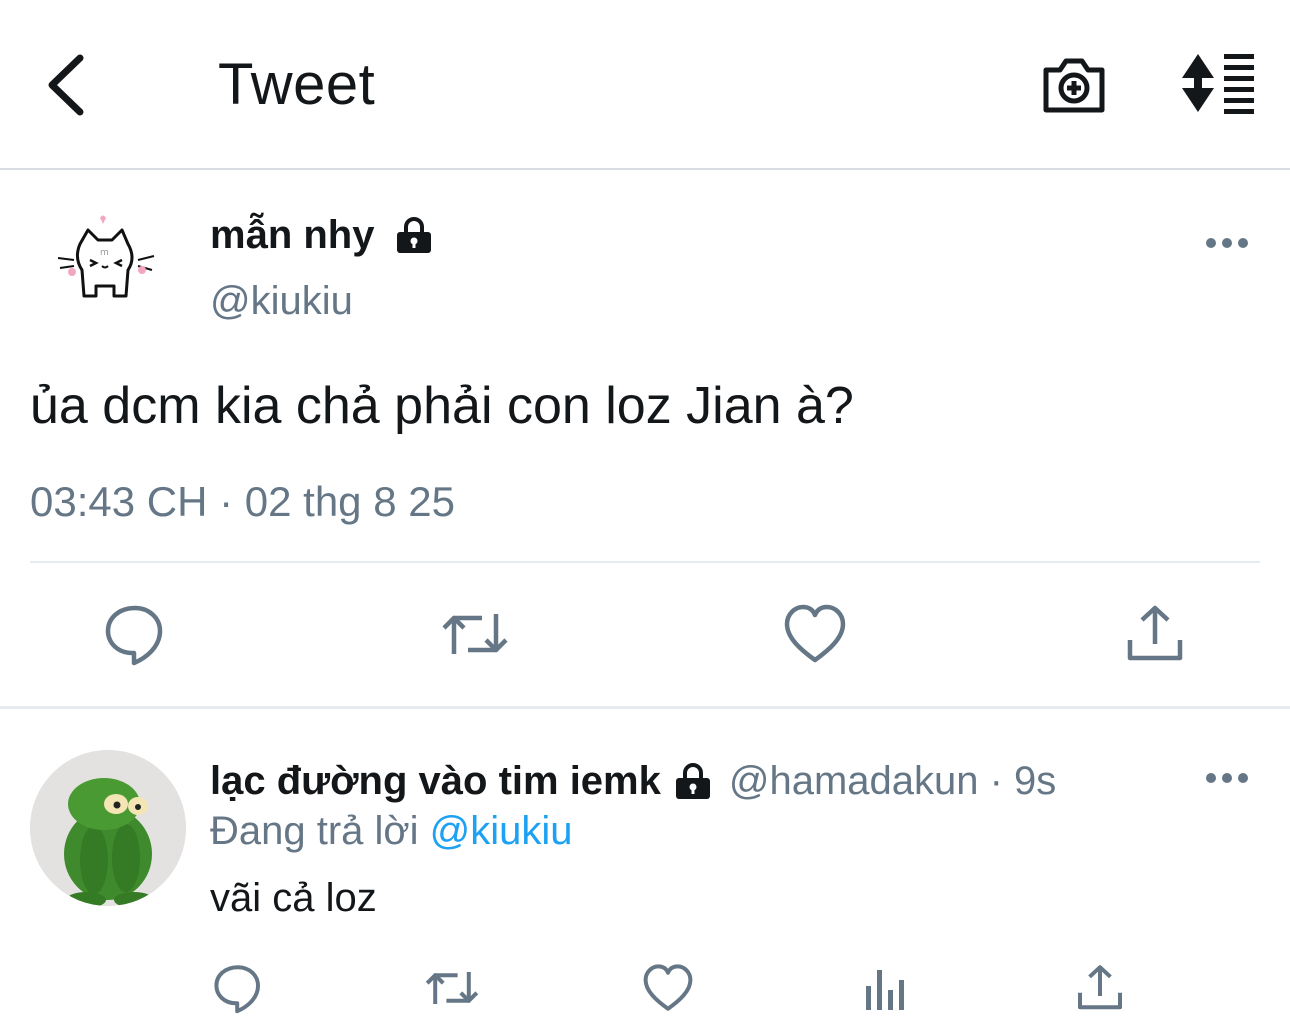 Image resolution: width=1290 pixels, height=1022 pixels. I want to click on author-handle: @kiukiu, so click(281, 301).